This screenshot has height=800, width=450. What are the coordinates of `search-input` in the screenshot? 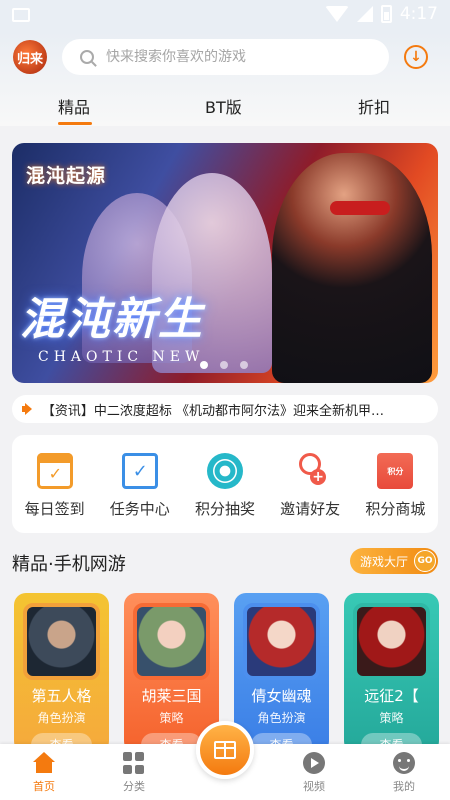 It's located at (236, 57).